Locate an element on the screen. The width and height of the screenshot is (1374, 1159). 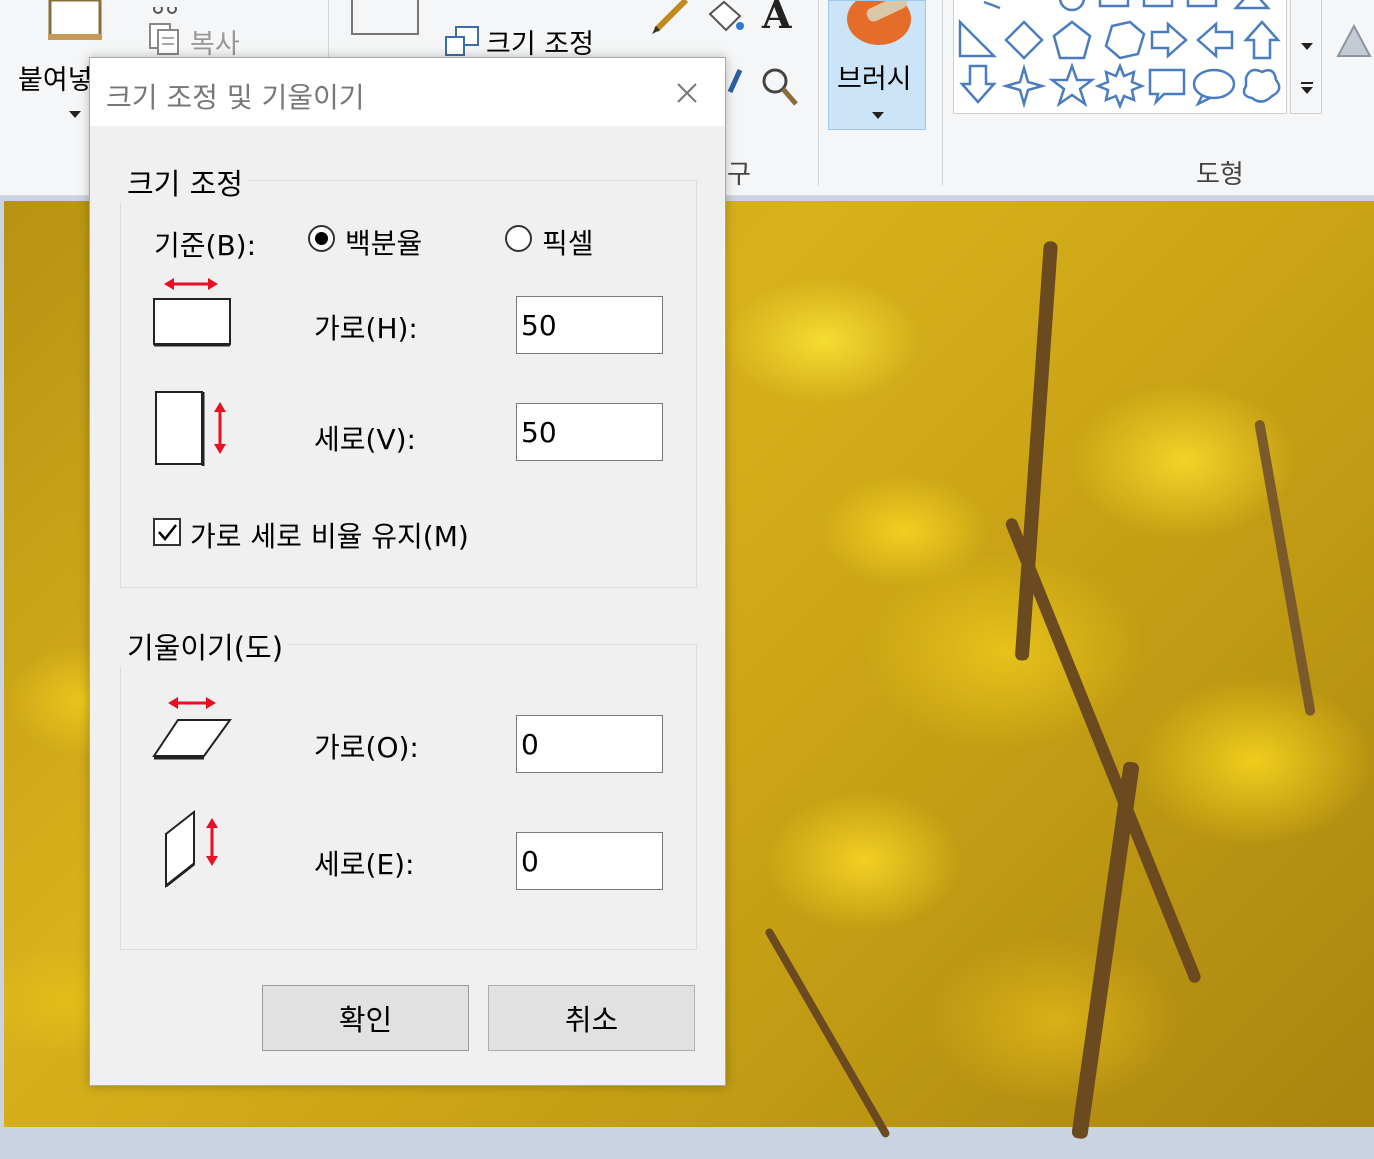
shapes-group-label: 도형 is located at coordinates (1220, 175).